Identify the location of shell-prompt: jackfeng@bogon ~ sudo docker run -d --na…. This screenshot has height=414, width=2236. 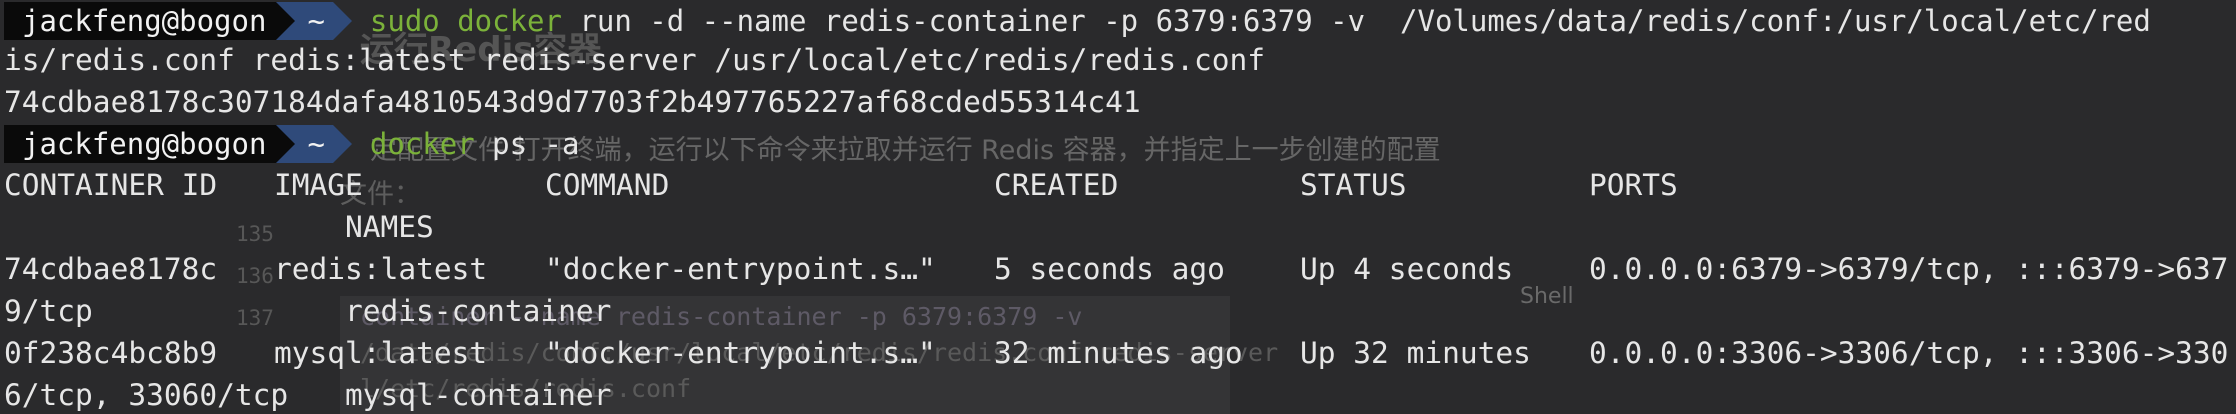
(1077, 21).